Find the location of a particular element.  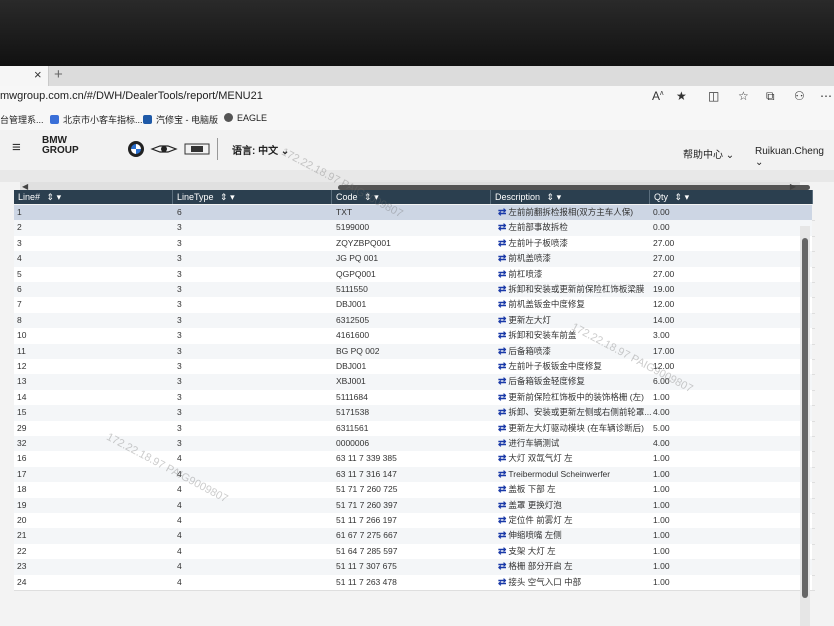

table-row: 20 4 51 11 7 266 197 ⇄ 定位件 前雾灯 左 1.00 is located at coordinates (414, 521).